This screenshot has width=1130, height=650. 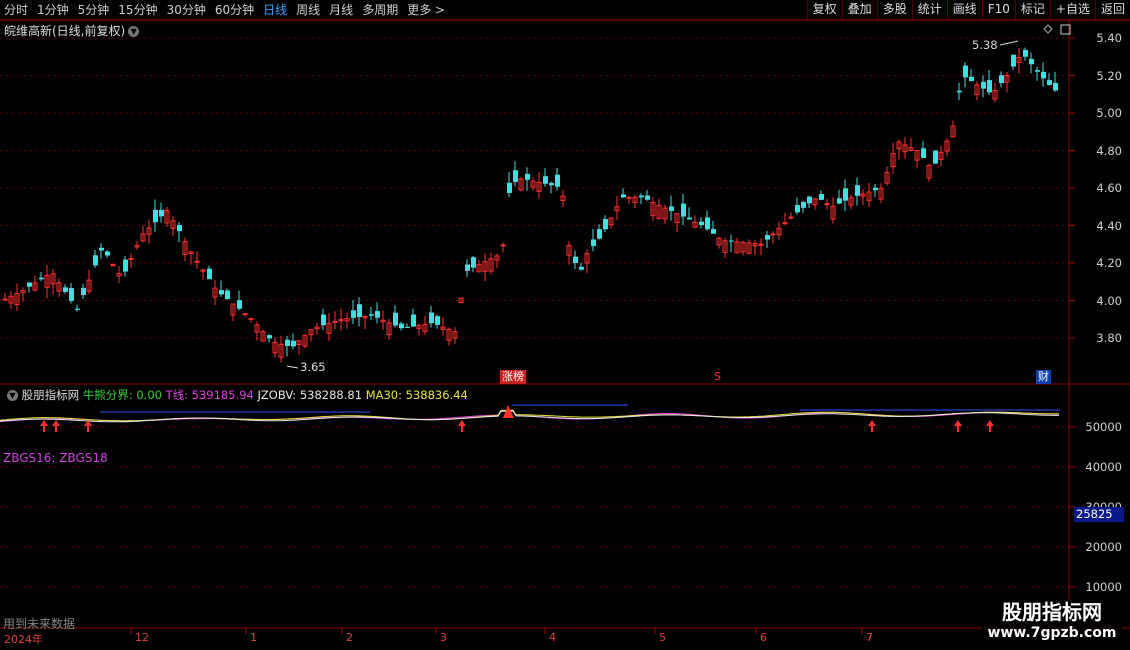 What do you see at coordinates (1109, 150) in the screenshot?
I see `price-tick: 4.80` at bounding box center [1109, 150].